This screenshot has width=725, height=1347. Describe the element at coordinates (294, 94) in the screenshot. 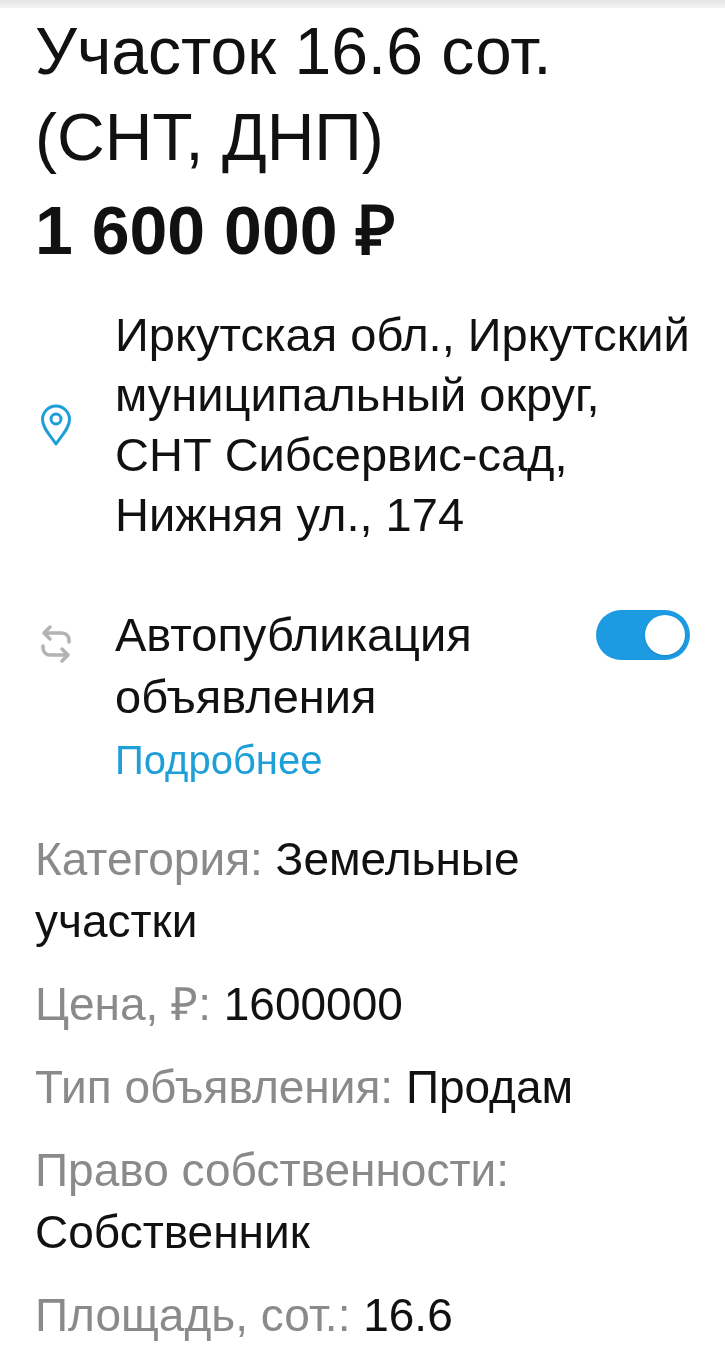

I see `listing-title: Участок 16.6 сот. (СНТ, ДНП)` at that location.